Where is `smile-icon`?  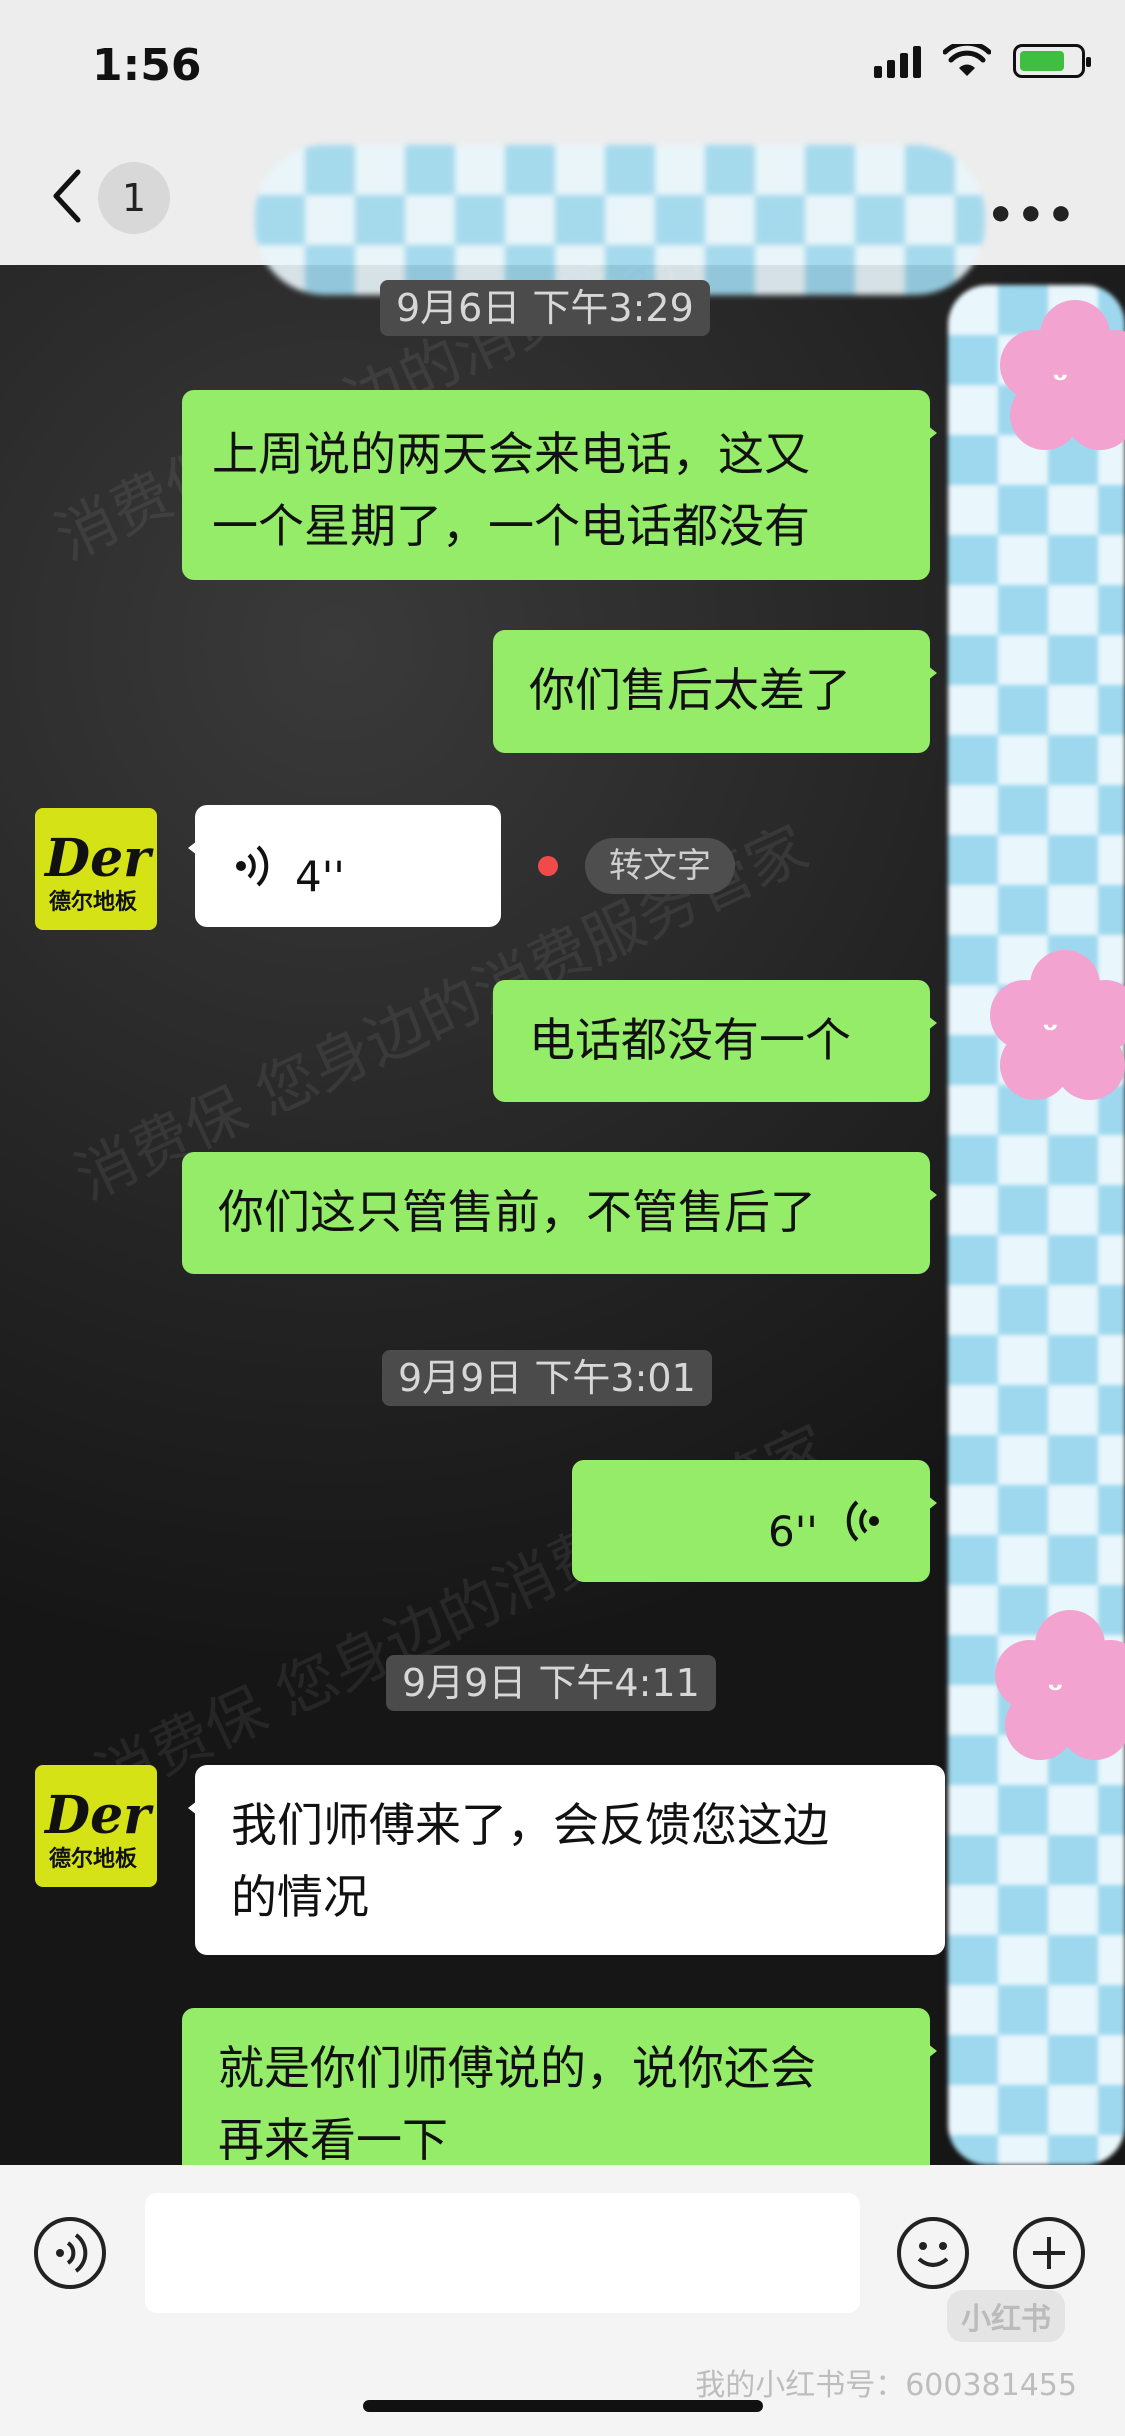 smile-icon is located at coordinates (933, 2254).